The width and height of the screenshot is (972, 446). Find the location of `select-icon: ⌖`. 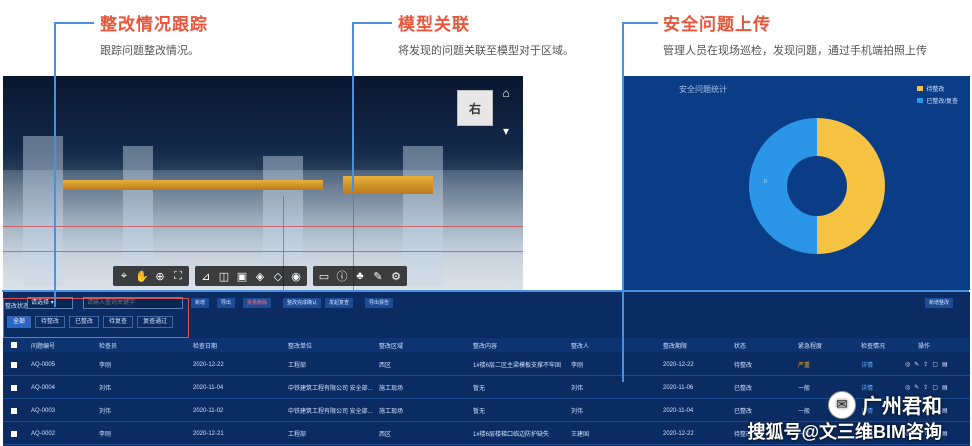

select-icon: ⌖ is located at coordinates (124, 276).